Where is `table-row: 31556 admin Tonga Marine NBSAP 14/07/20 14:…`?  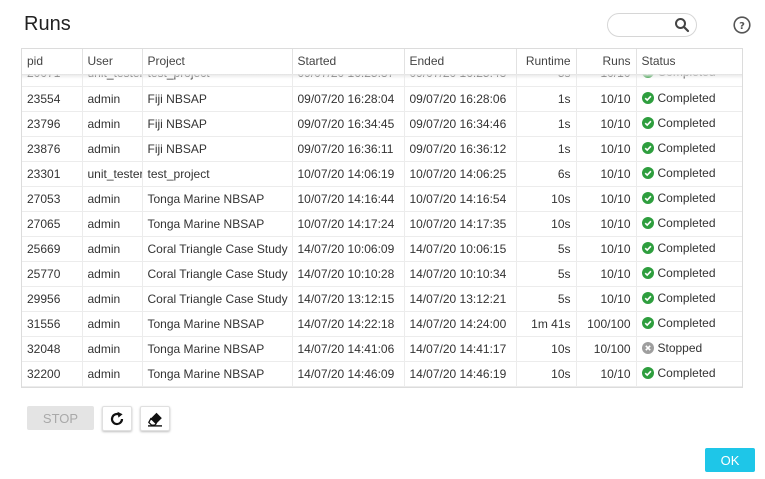 table-row: 31556 admin Tonga Marine NBSAP 14/07/20 14:… is located at coordinates (382, 324).